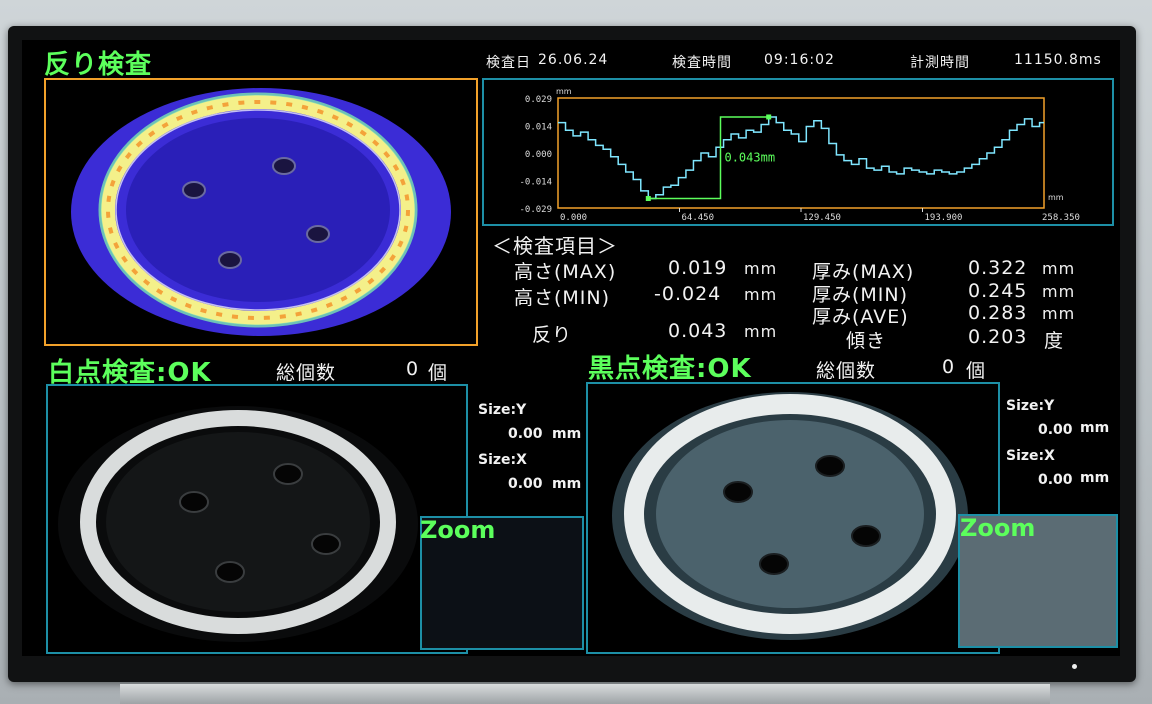 This screenshot has width=1152, height=704. Describe the element at coordinates (998, 291) in the screenshot. I see `thickness-min-value: 0.245` at that location.